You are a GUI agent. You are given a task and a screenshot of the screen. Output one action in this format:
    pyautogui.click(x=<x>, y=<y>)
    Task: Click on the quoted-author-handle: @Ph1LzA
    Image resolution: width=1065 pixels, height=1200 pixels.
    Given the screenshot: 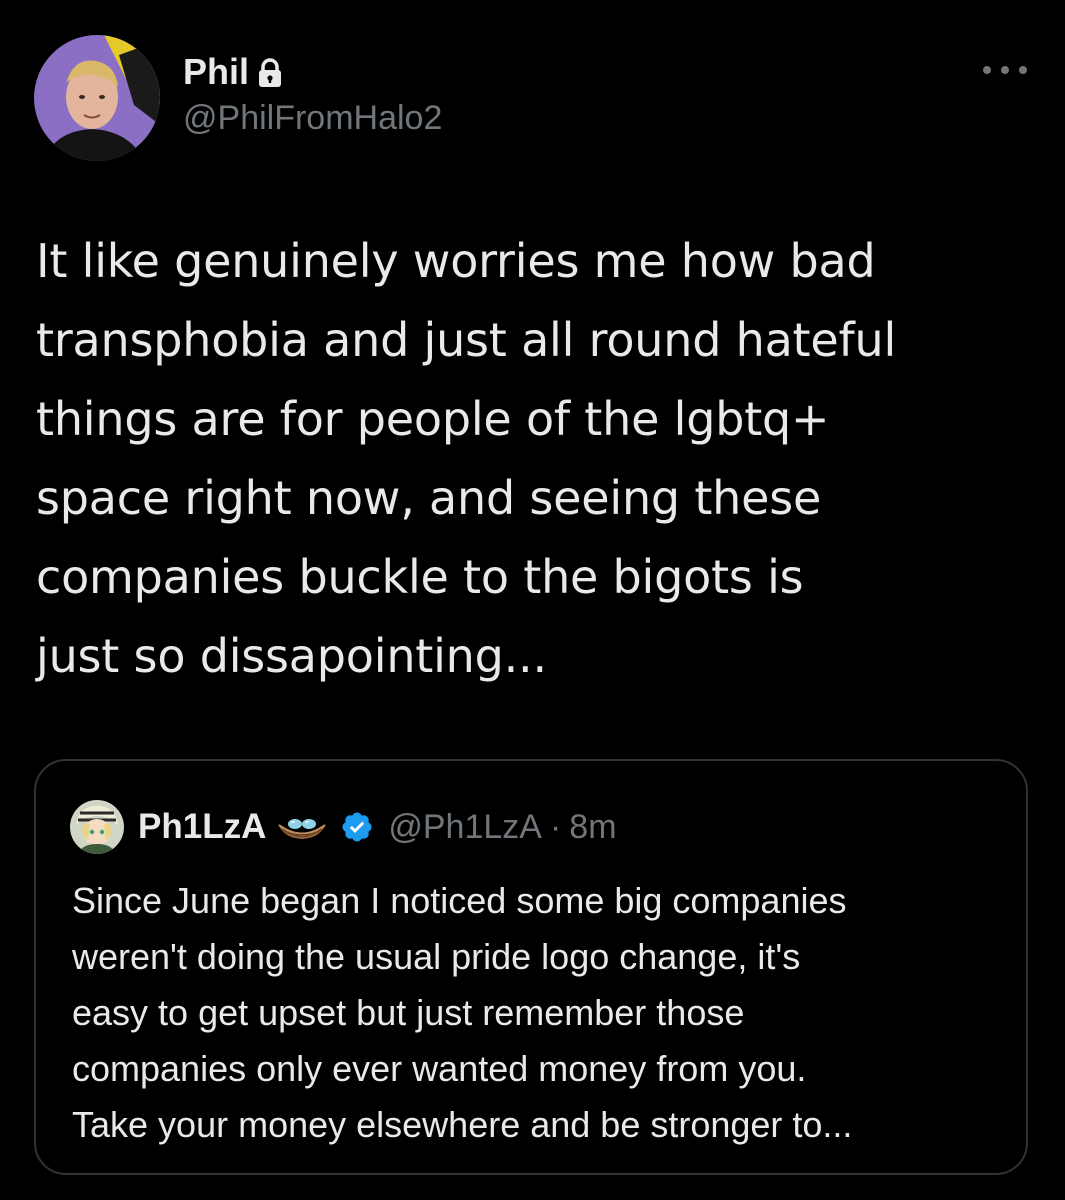 What is the action you would take?
    pyautogui.click(x=465, y=826)
    